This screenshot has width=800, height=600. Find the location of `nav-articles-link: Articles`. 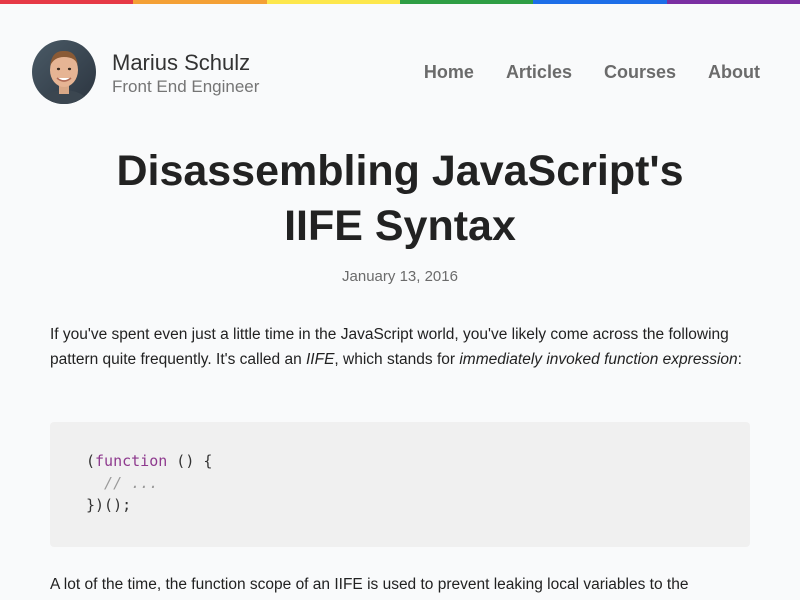

nav-articles-link: Articles is located at coordinates (539, 72).